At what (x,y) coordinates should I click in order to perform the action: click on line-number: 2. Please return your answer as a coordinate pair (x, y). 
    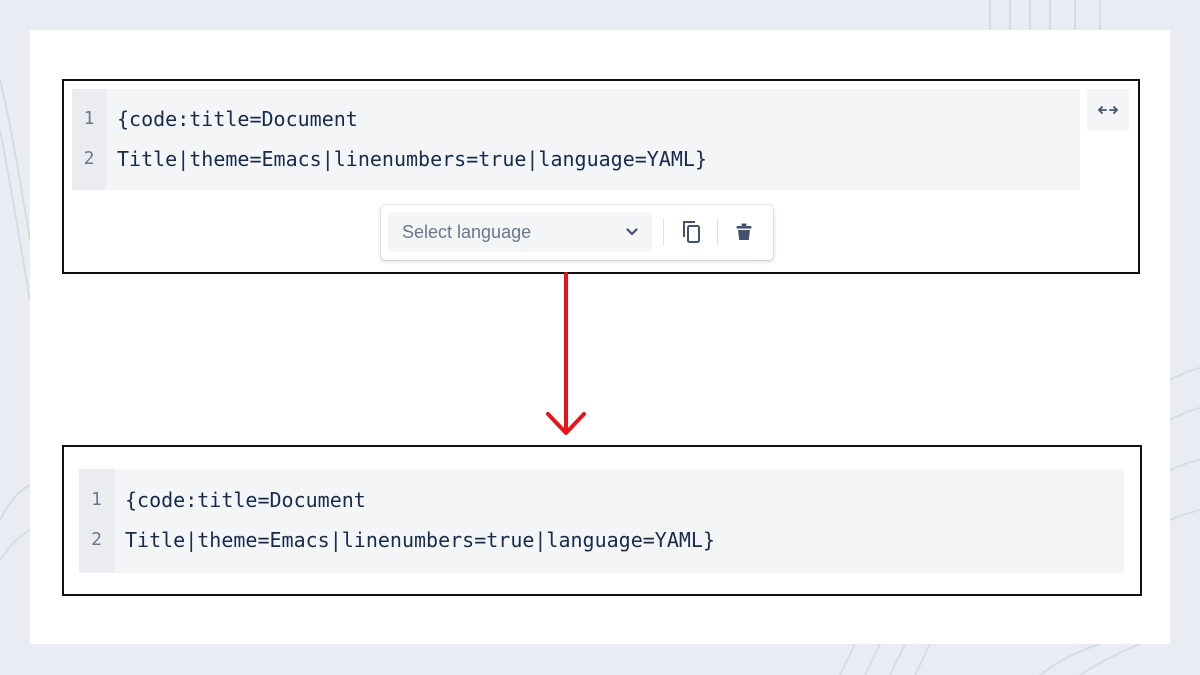
    Looking at the image, I should click on (96, 540).